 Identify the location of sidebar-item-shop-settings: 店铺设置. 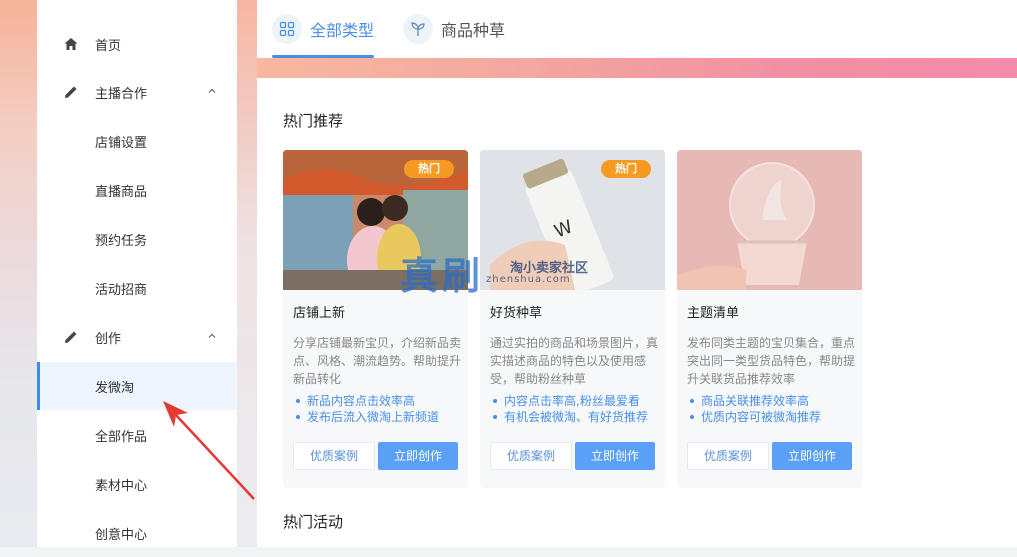
(137, 141).